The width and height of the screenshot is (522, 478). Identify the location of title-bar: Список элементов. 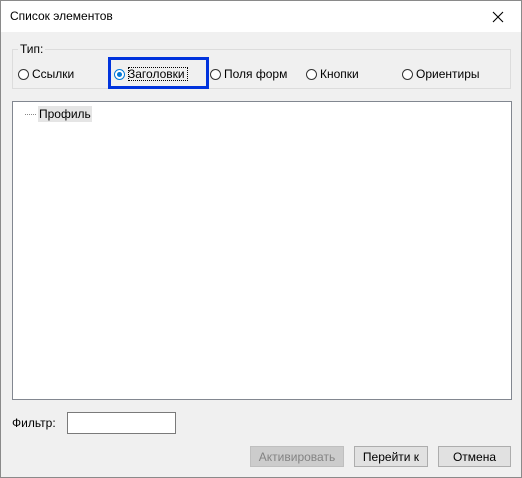
(261, 16).